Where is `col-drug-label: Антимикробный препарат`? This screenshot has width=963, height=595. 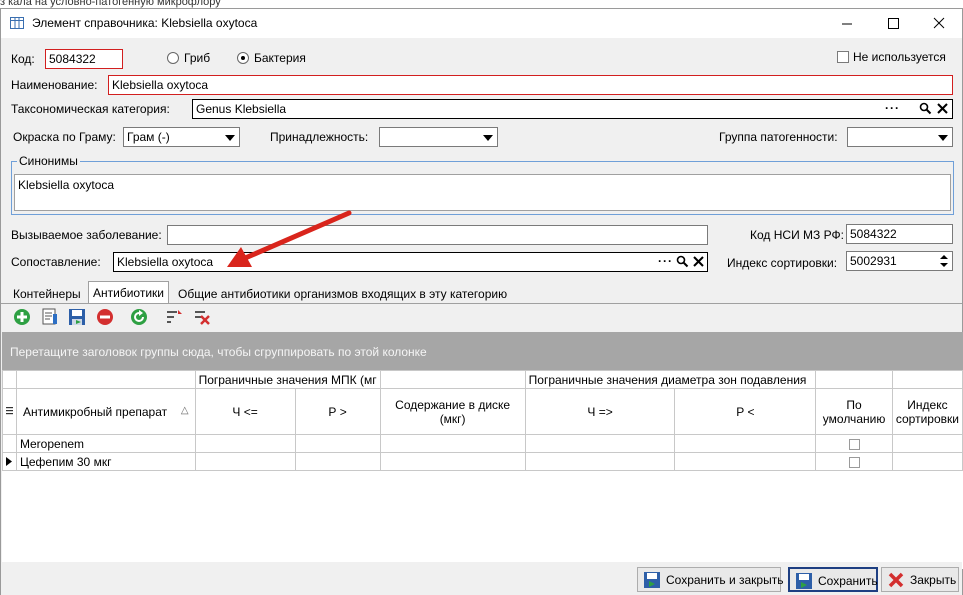
col-drug-label: Антимикробный препарат is located at coordinates (95, 411).